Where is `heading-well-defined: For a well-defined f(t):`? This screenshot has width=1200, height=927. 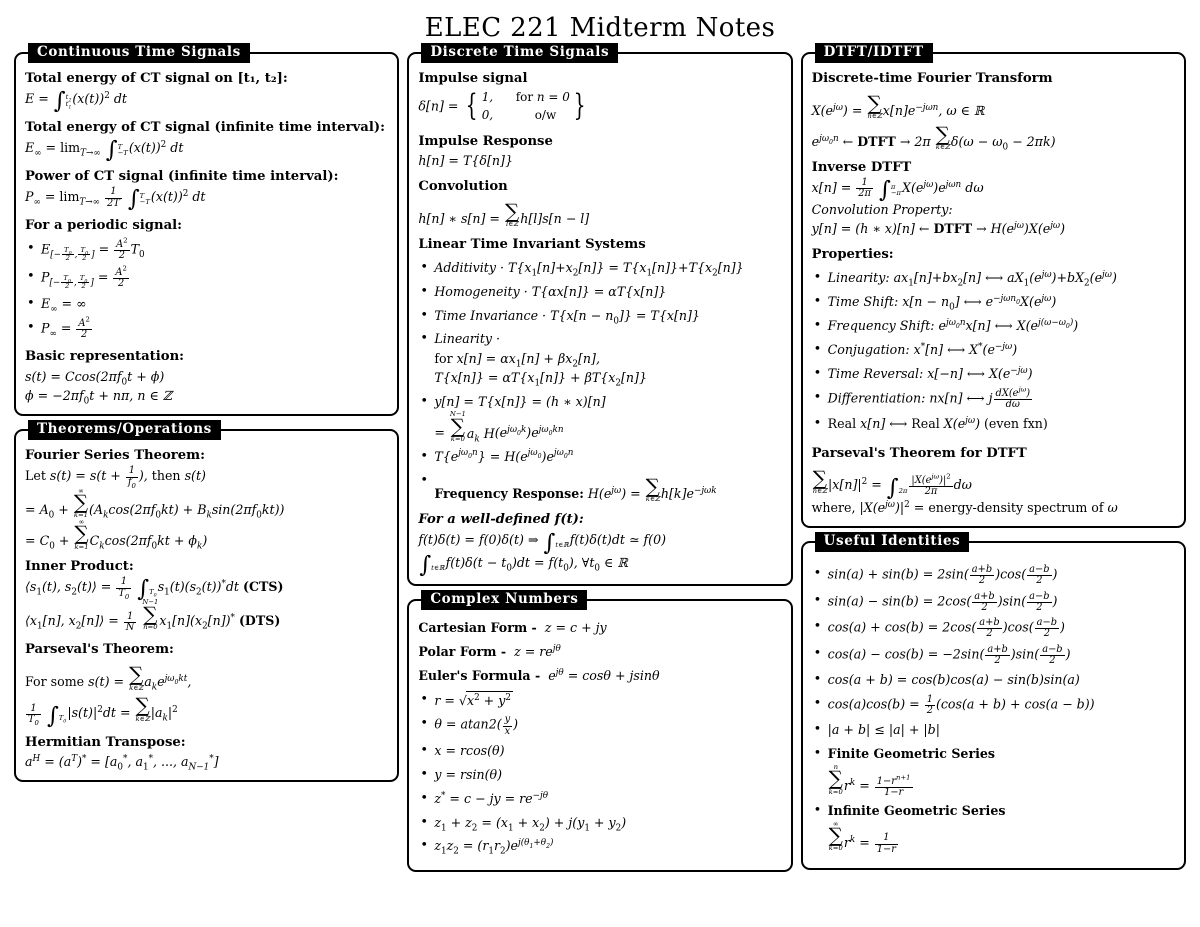
heading-well-defined: For a well-defined f(t): is located at coordinates (501, 520).